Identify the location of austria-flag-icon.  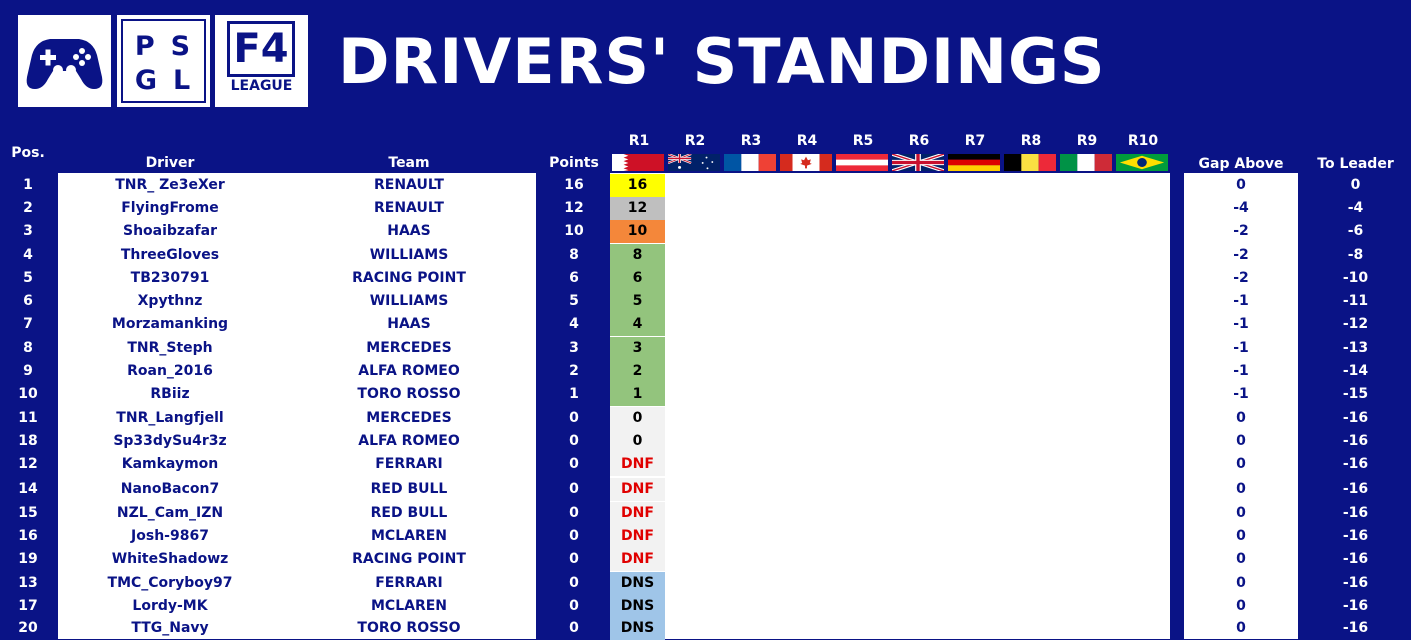
(862, 162).